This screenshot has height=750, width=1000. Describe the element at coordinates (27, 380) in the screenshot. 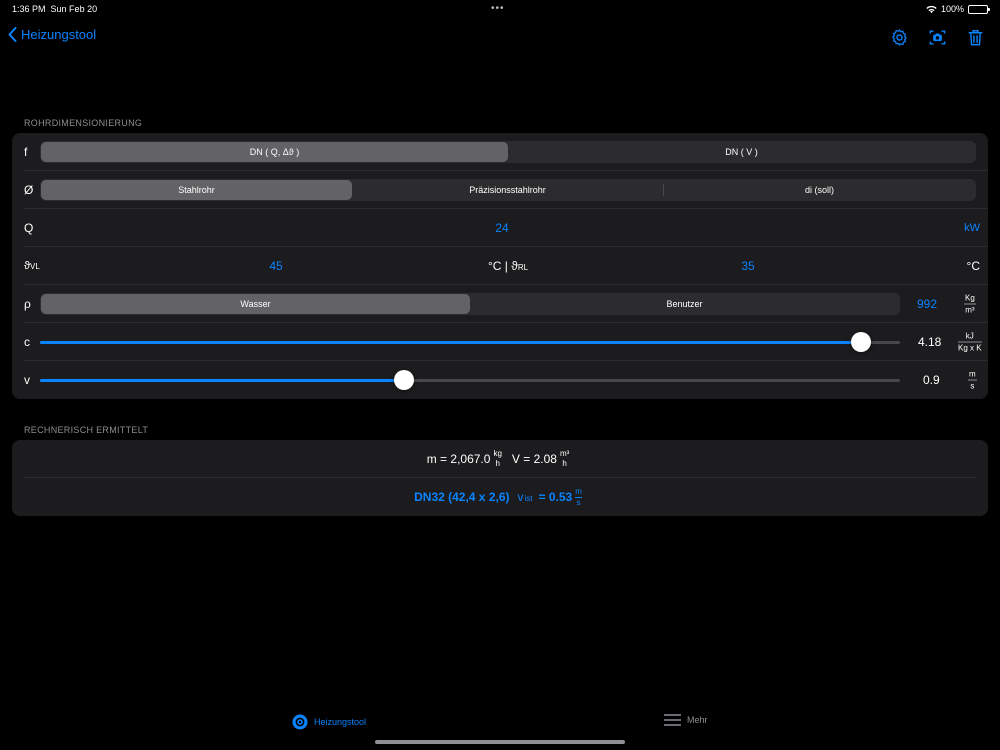

I see `label-v: v` at that location.